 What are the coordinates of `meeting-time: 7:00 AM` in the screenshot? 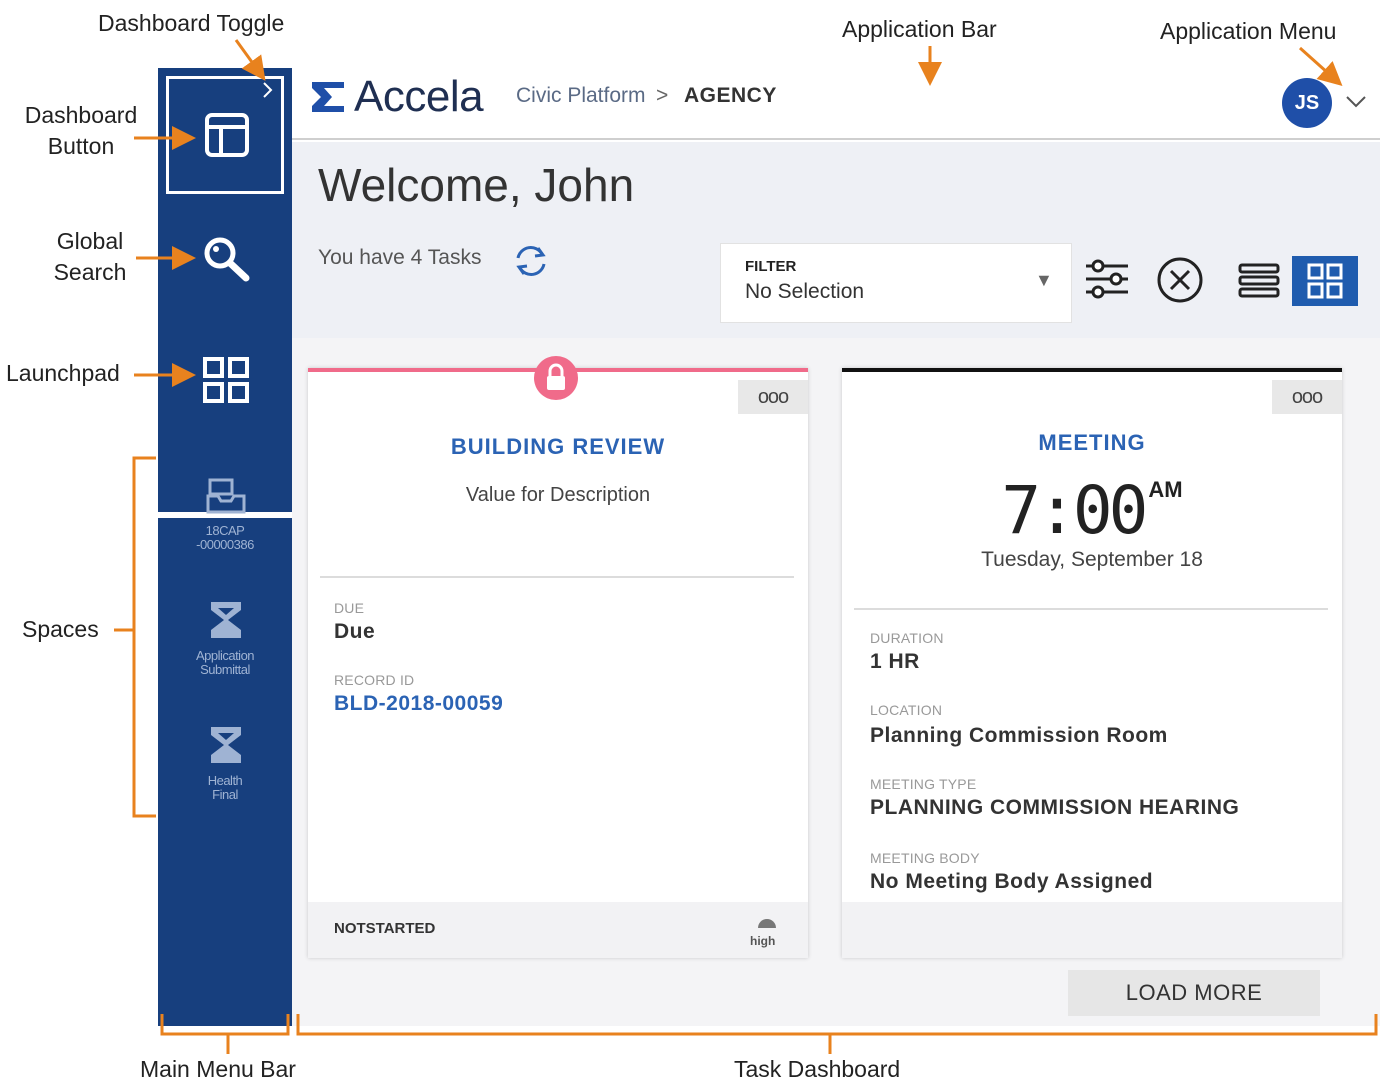 It's located at (1092, 510).